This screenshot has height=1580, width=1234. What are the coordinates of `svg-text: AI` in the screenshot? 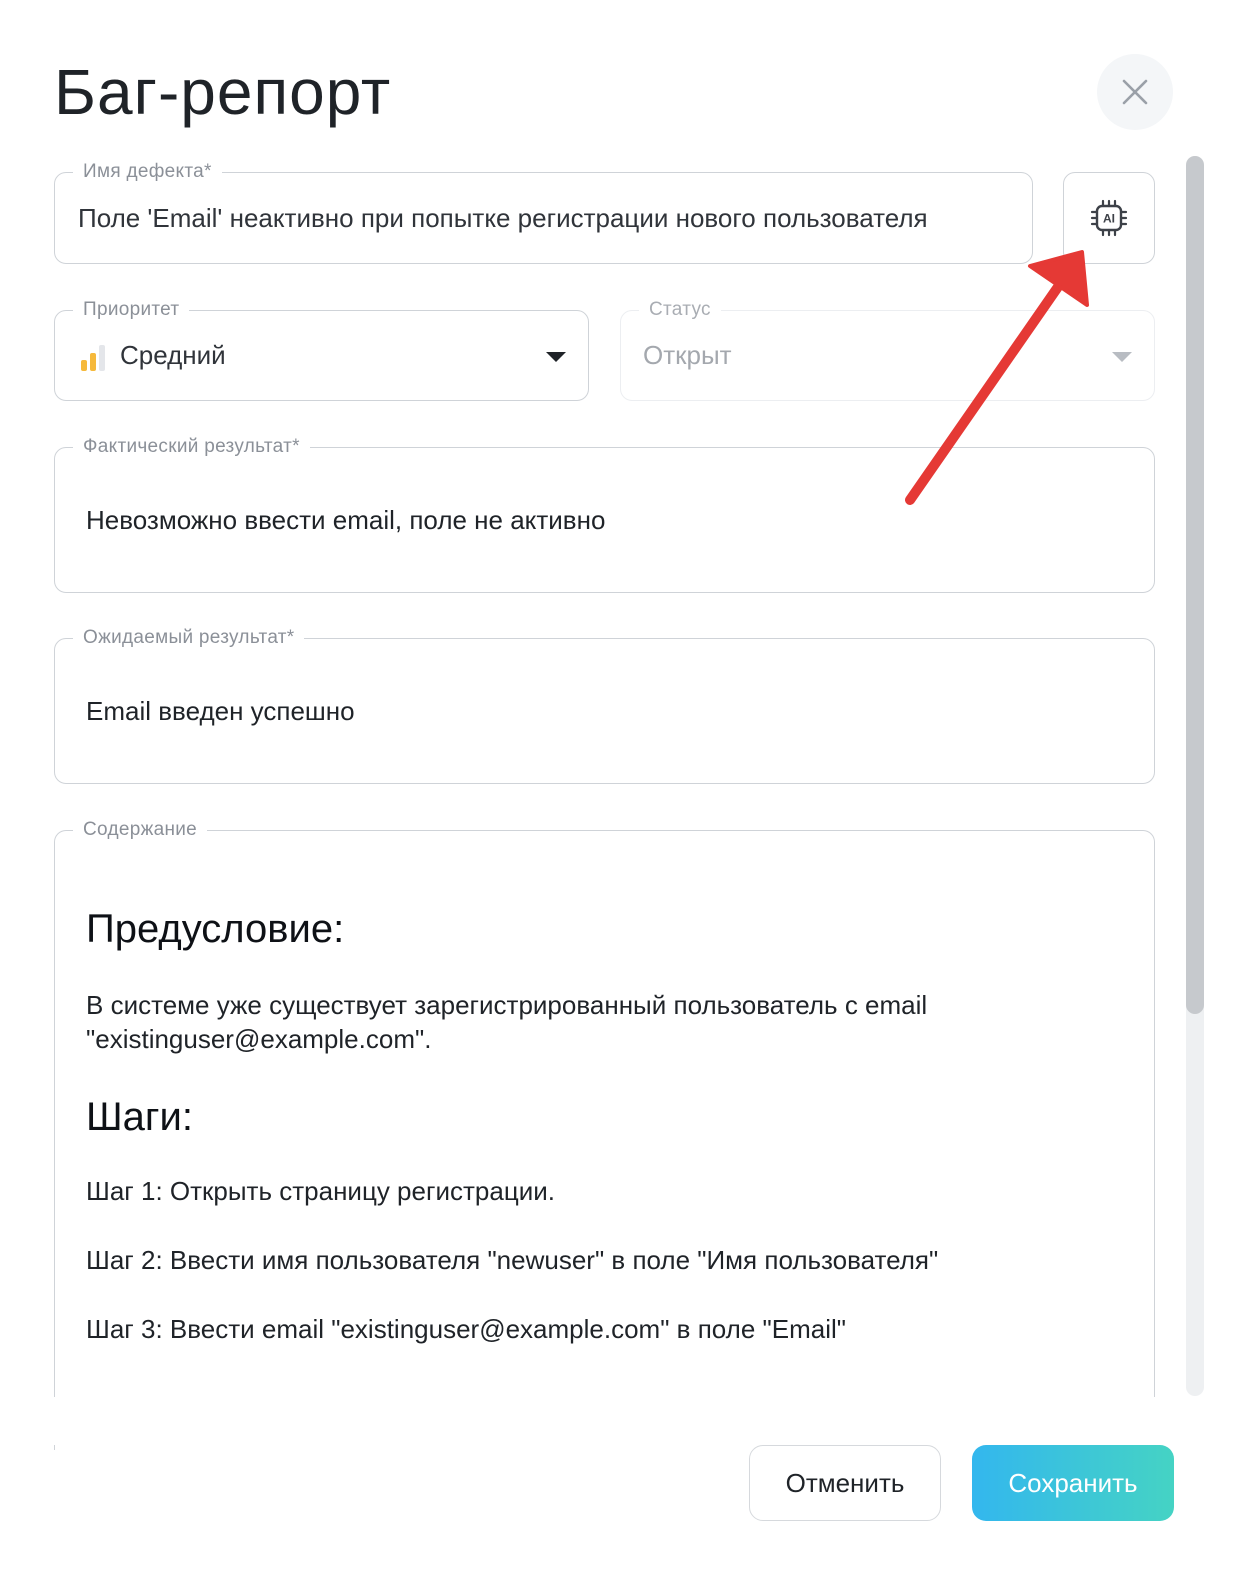 It's located at (1109, 219).